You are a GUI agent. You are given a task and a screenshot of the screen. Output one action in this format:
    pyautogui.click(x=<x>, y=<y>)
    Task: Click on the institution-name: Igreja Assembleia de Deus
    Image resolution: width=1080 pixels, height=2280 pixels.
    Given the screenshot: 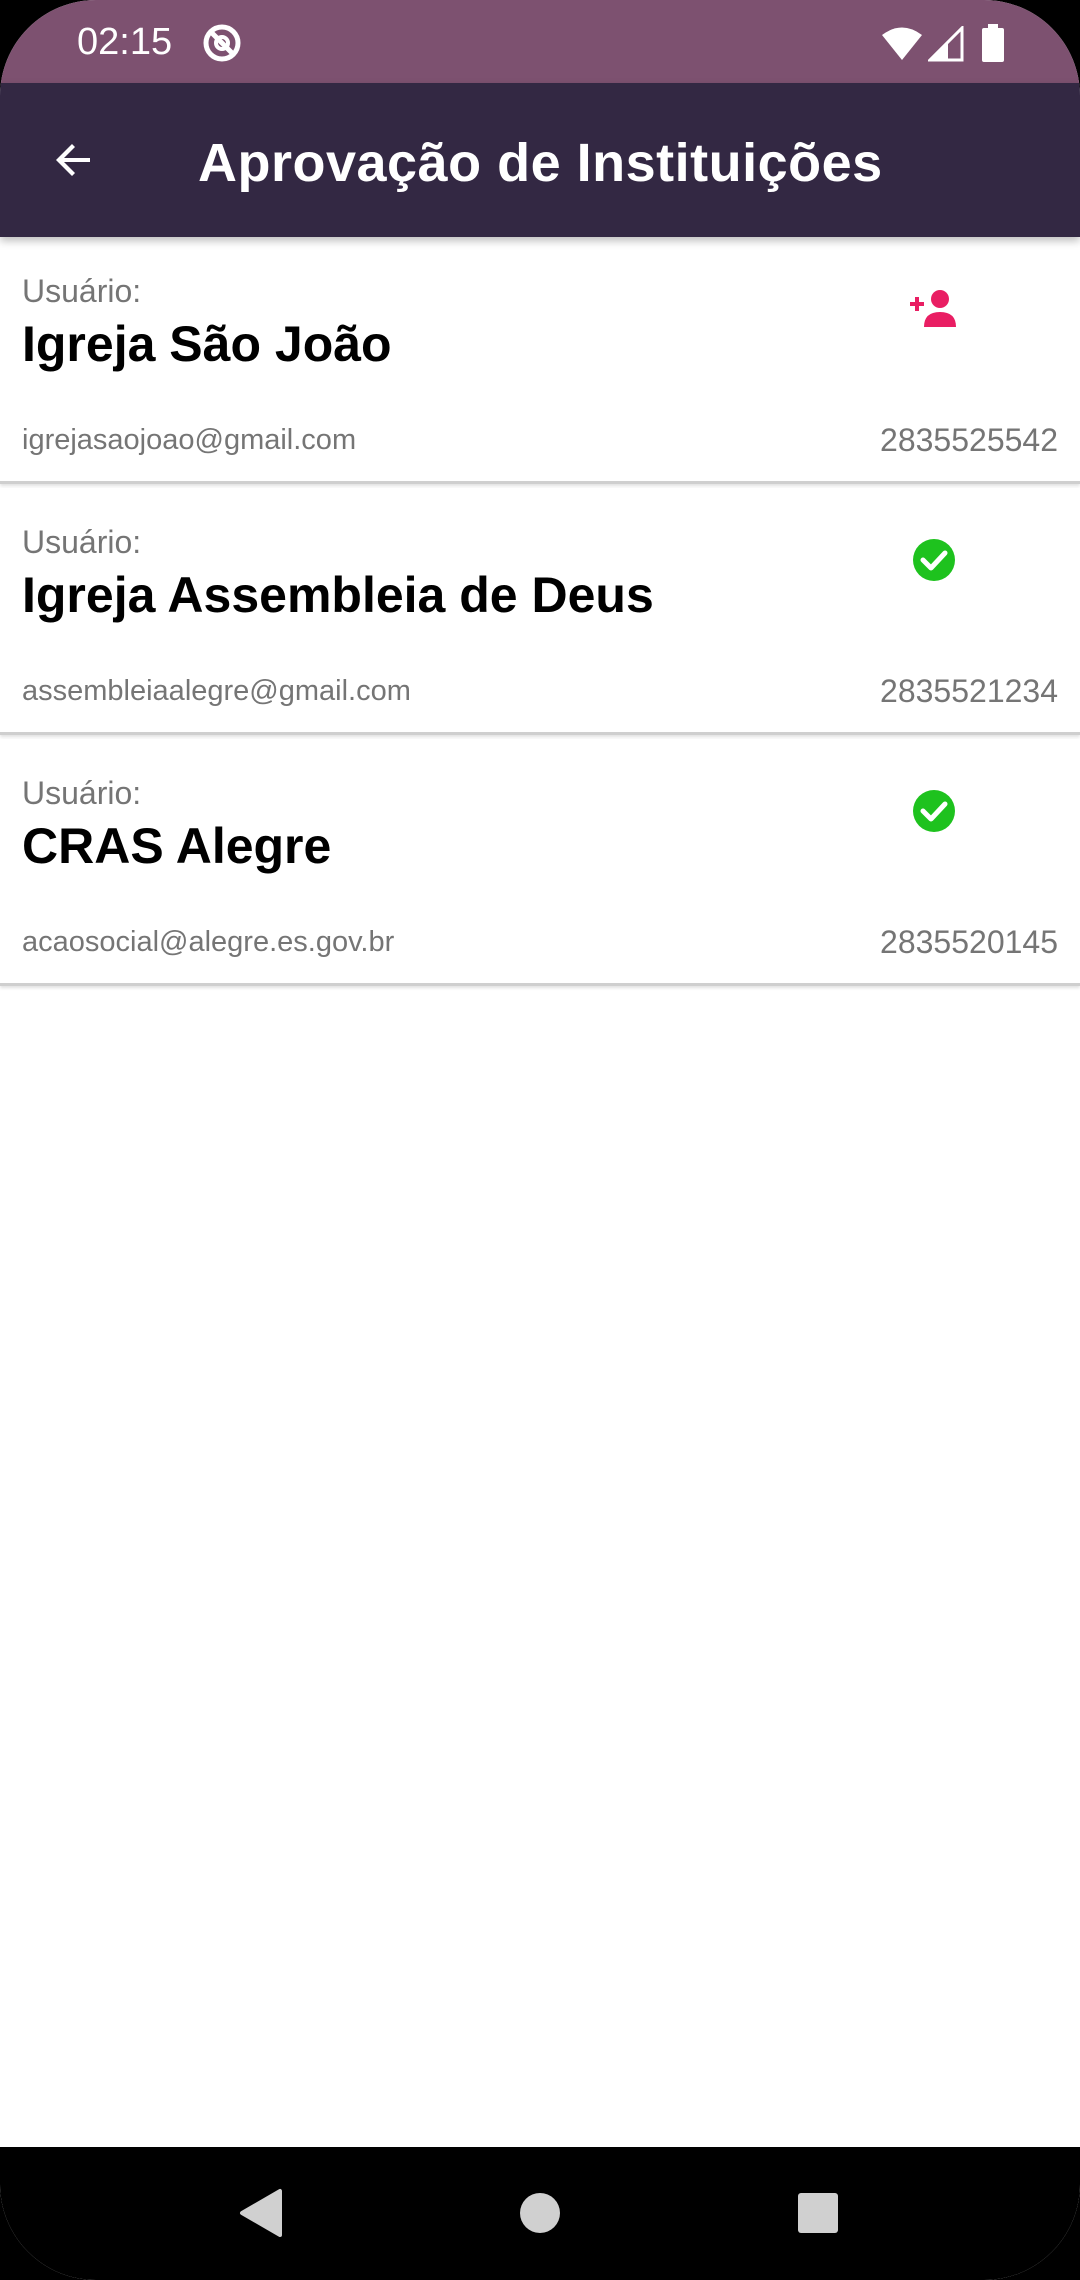 What is the action you would take?
    pyautogui.click(x=338, y=595)
    